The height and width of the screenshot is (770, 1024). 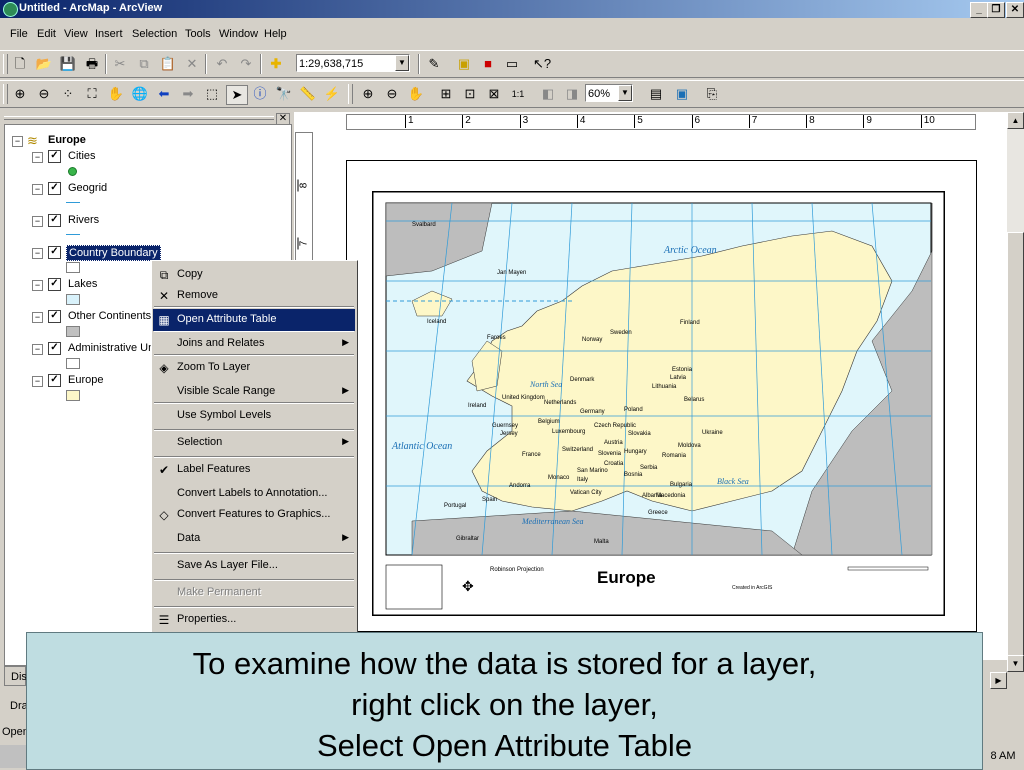 What do you see at coordinates (20, 94) in the screenshot?
I see `zoom-in-icon: ⊕` at bounding box center [20, 94].